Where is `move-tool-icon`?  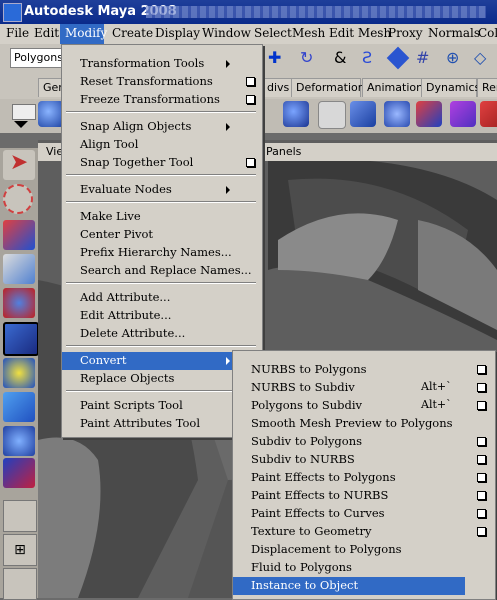
move-tool-icon is located at coordinates (19, 269).